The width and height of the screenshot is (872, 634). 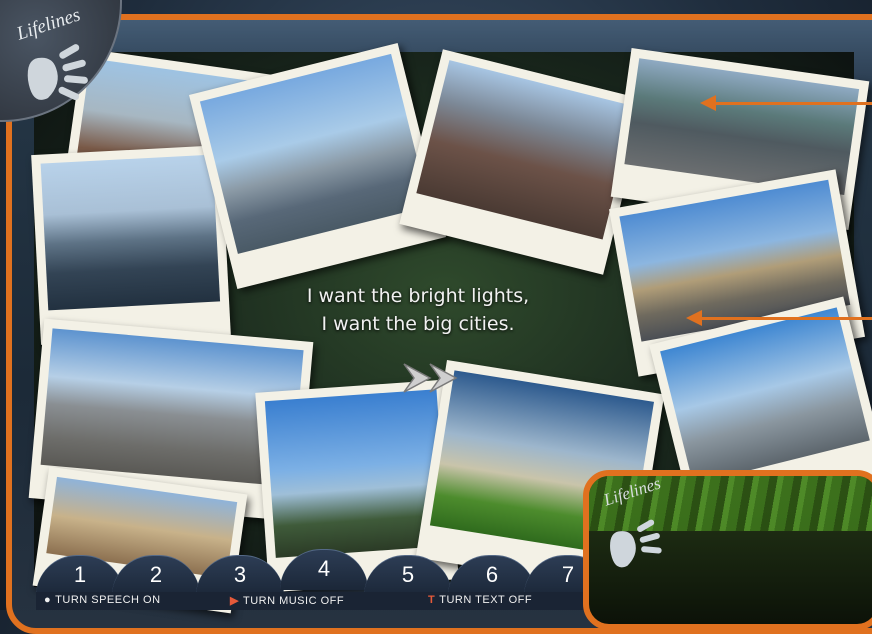 What do you see at coordinates (131, 245) in the screenshot?
I see `suspension-bridge-skyline-photo` at bounding box center [131, 245].